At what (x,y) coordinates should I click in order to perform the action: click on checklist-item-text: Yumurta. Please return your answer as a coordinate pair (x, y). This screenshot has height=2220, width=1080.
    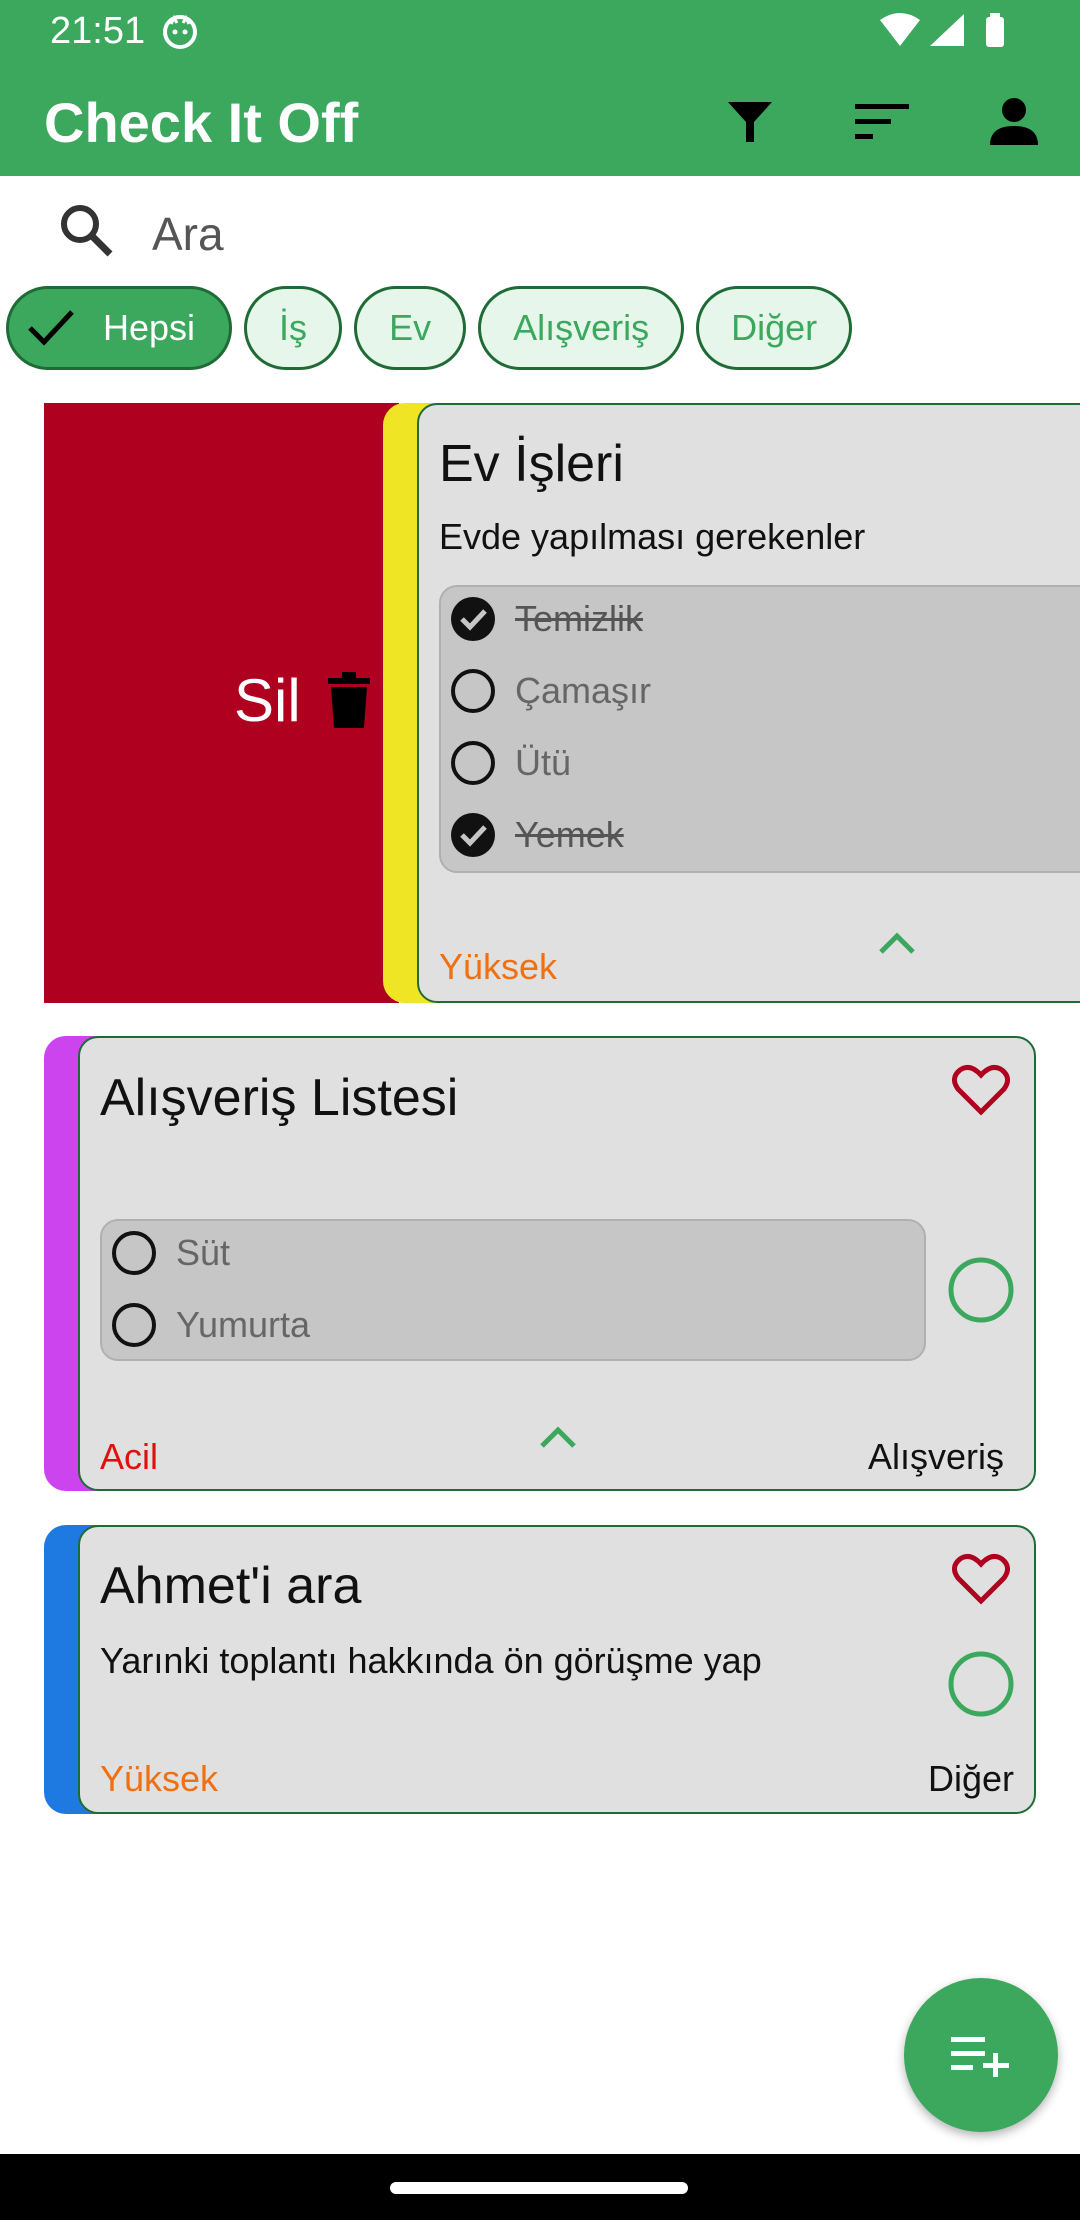
    Looking at the image, I should click on (243, 1324).